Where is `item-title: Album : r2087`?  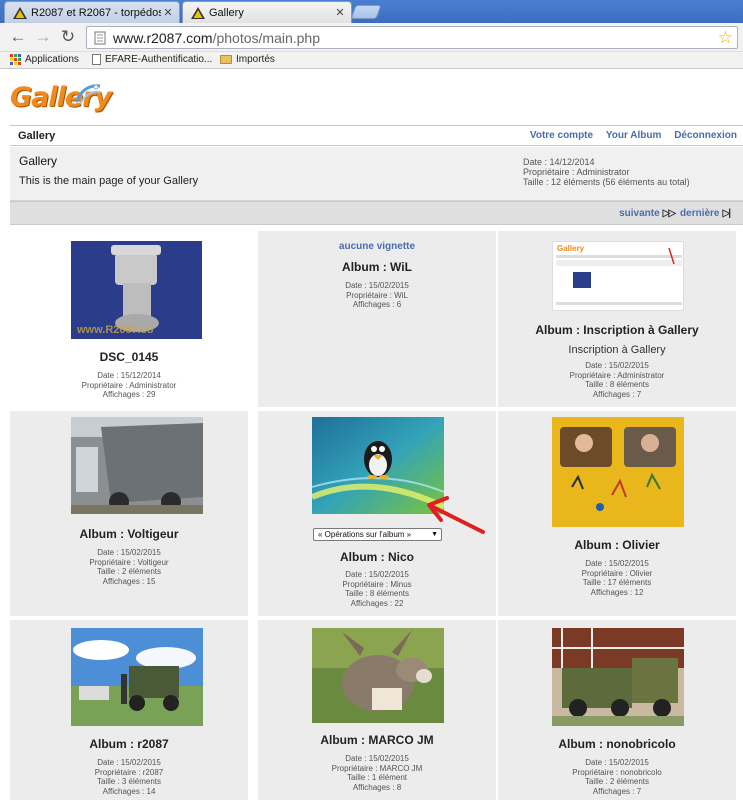
item-title: Album : r2087 is located at coordinates (129, 744).